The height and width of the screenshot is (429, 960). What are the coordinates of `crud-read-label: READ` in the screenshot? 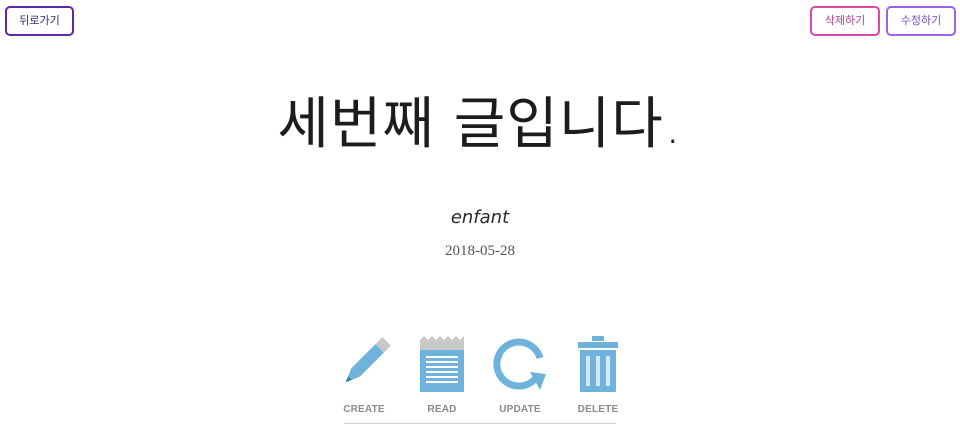 It's located at (442, 409).